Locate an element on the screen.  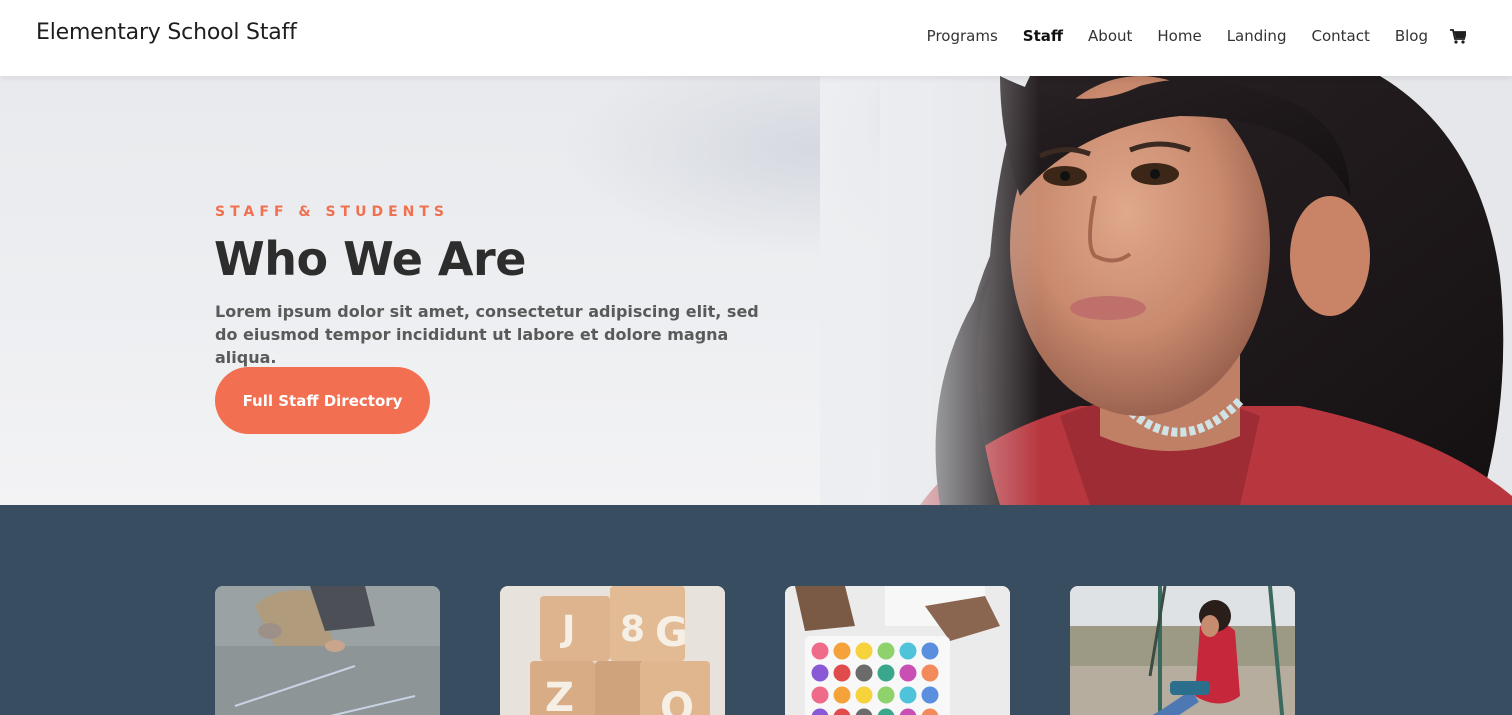
hero-title: Who We Are is located at coordinates (370, 259).